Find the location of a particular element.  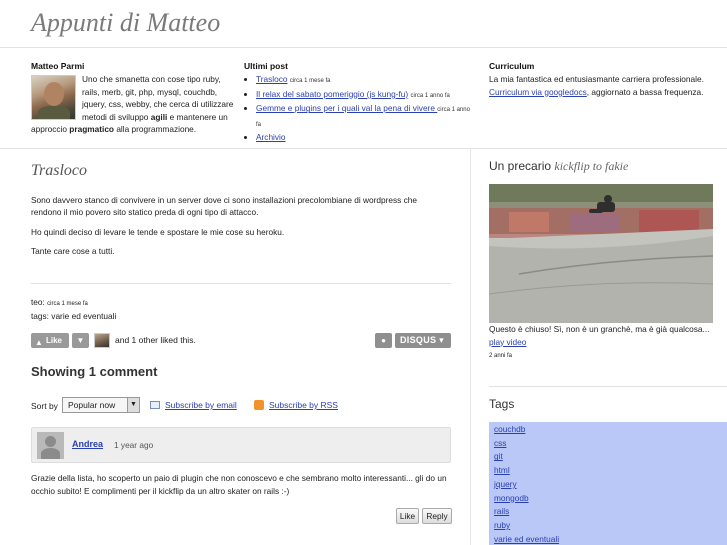

tag-link: jquery is located at coordinates (610, 485).